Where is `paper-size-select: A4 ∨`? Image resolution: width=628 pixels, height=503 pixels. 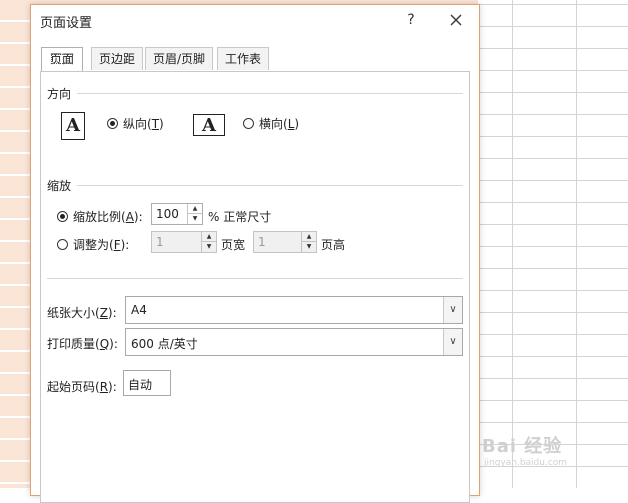 paper-size-select: A4 ∨ is located at coordinates (294, 310).